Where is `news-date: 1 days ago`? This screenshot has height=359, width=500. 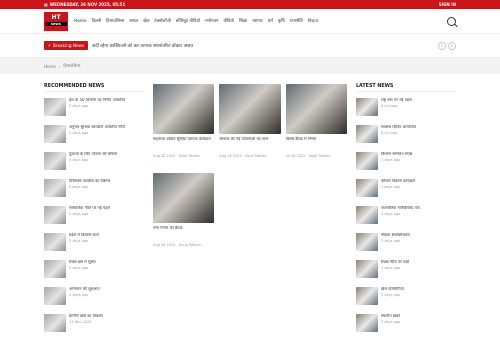 news-date: 1 days ago is located at coordinates (391, 159).